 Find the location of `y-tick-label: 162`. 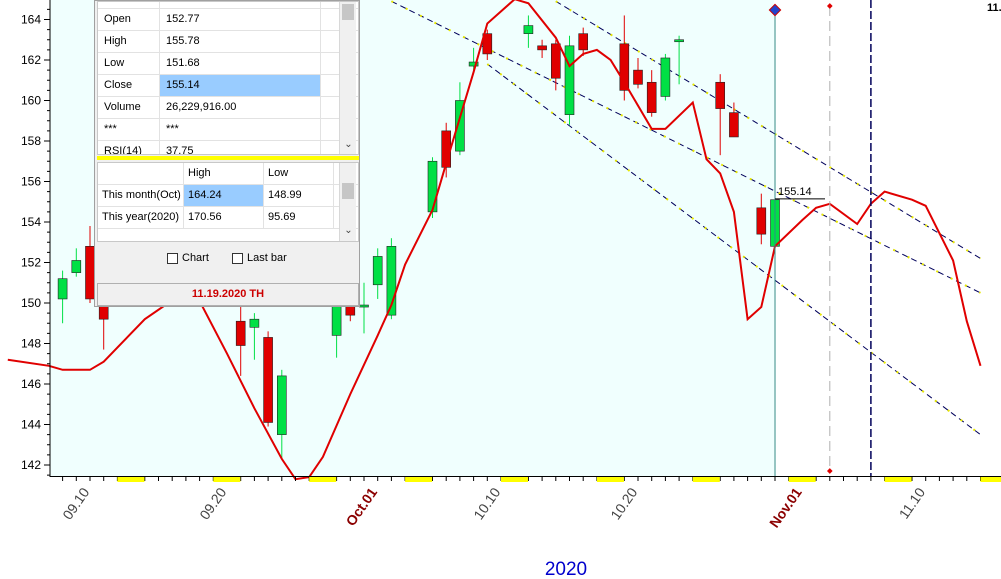

y-tick-label: 162 is located at coordinates (31, 60).